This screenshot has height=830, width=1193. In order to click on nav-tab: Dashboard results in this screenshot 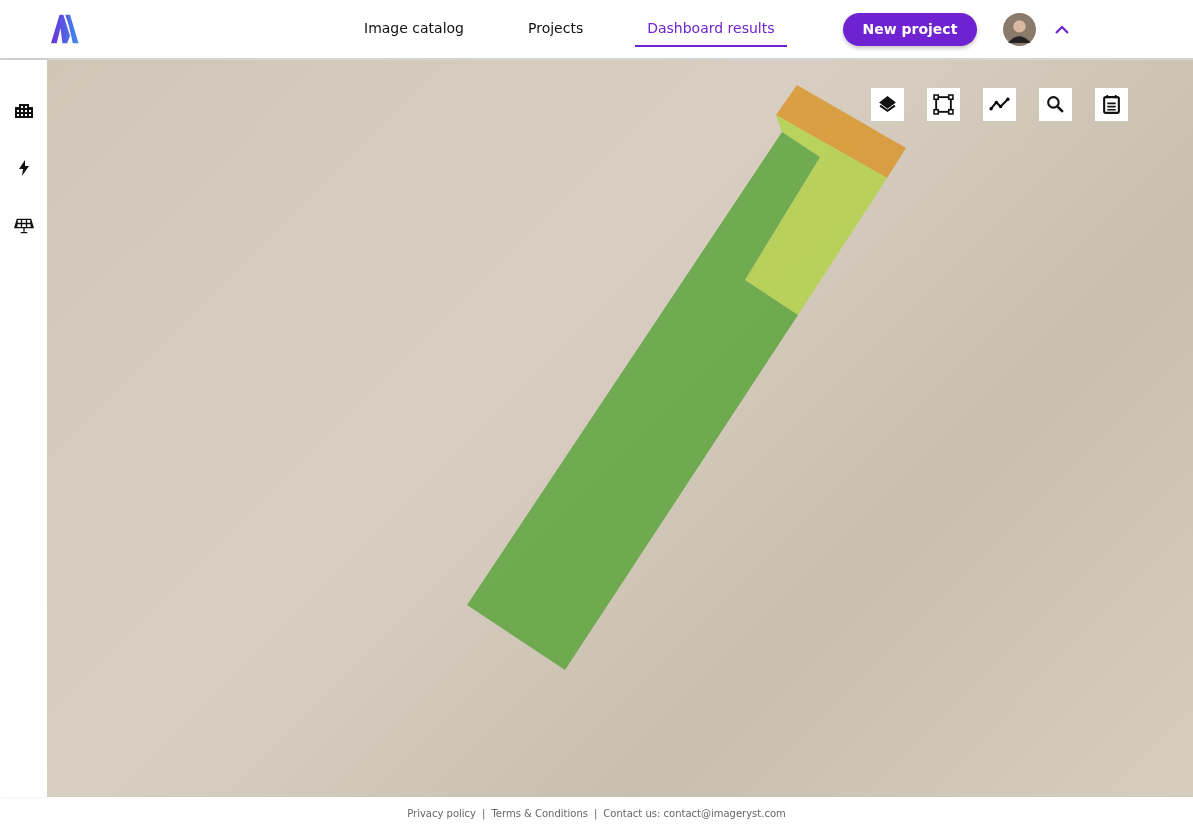, I will do `click(711, 29)`.